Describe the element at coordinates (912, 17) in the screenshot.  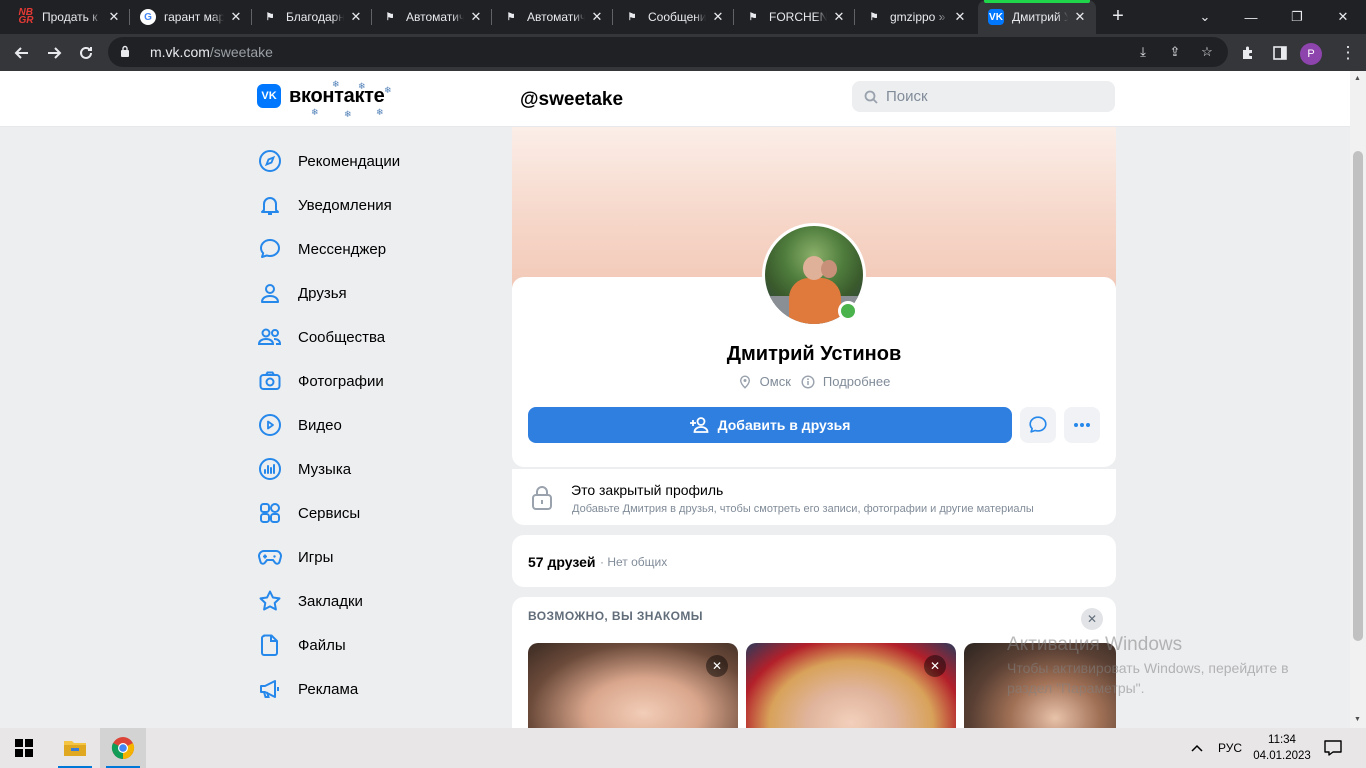
I see `browser-tab: ⚑ gmzippo » ✕` at that location.